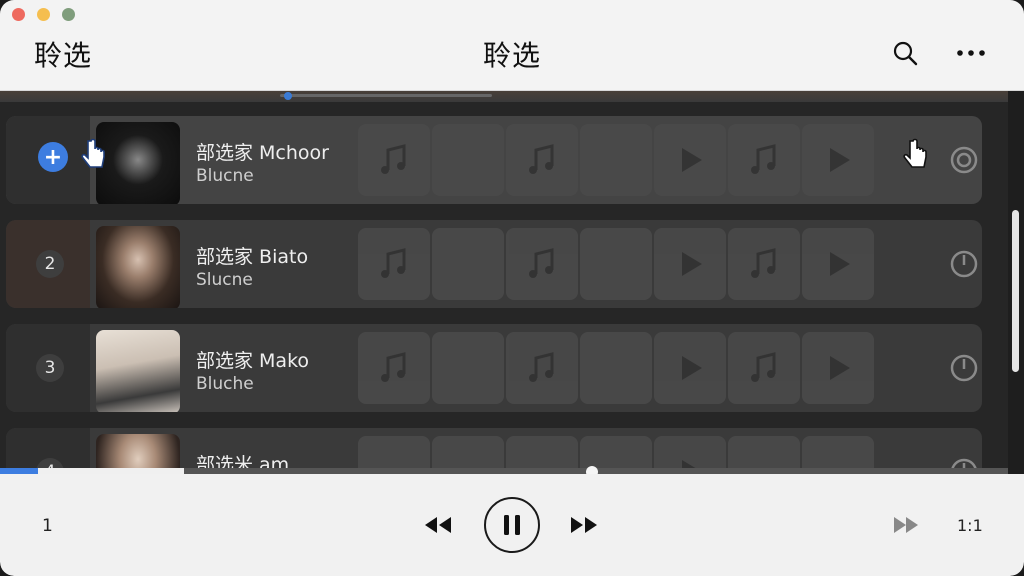  I want to click on track-artist: Blucne, so click(225, 176).